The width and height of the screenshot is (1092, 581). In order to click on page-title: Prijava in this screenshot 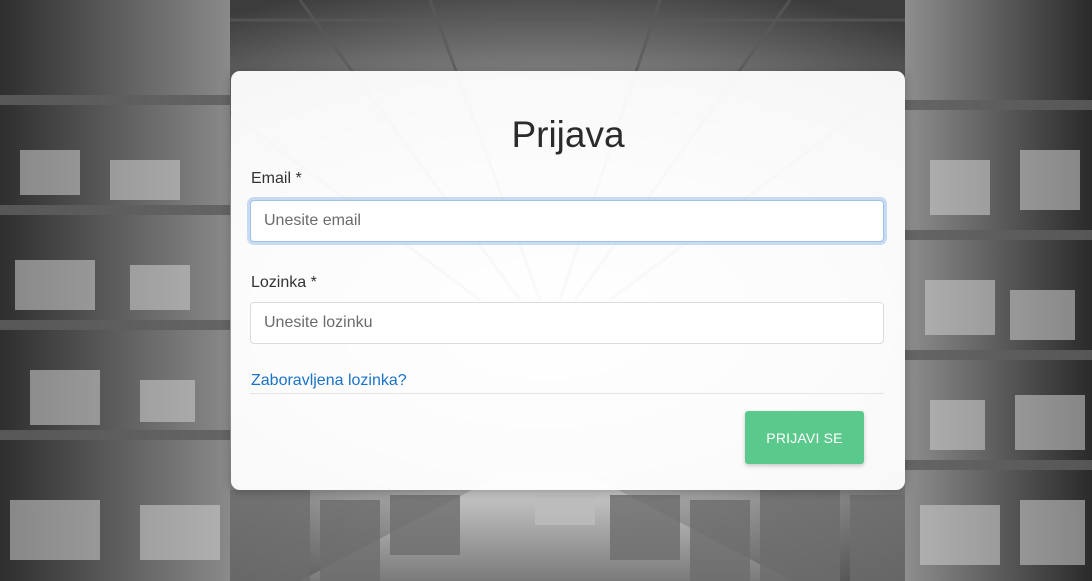, I will do `click(568, 134)`.